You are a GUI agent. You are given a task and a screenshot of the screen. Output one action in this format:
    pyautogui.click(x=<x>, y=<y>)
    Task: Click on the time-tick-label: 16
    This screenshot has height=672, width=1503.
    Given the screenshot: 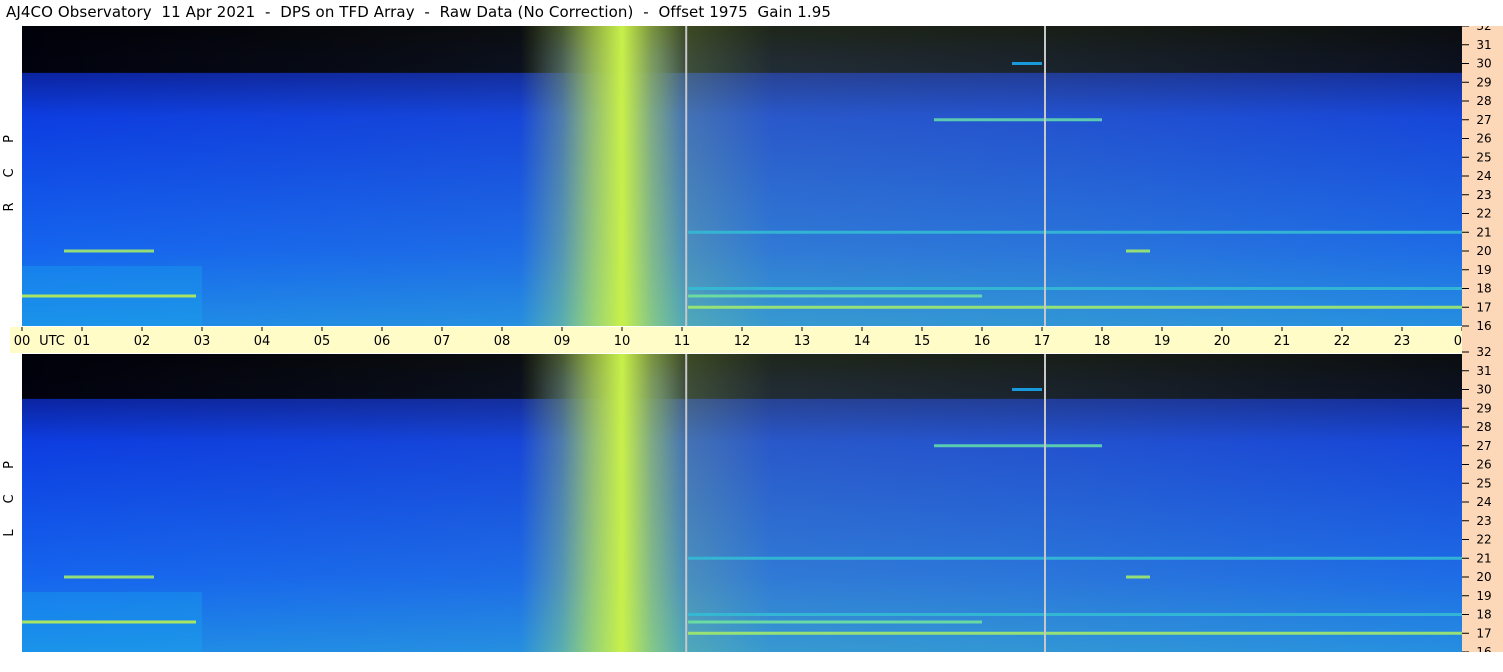 What is the action you would take?
    pyautogui.click(x=982, y=341)
    